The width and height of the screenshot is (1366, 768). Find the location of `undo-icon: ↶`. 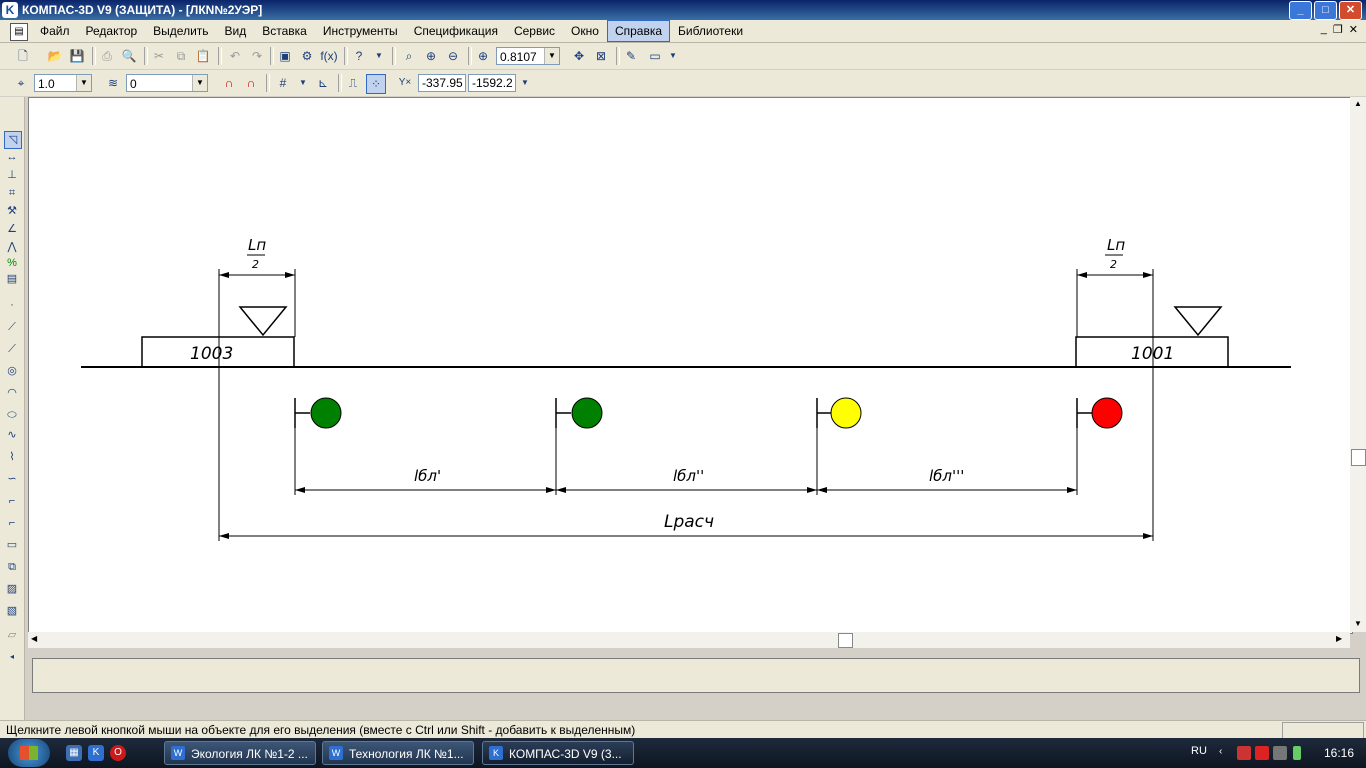

undo-icon: ↶ is located at coordinates (235, 56).